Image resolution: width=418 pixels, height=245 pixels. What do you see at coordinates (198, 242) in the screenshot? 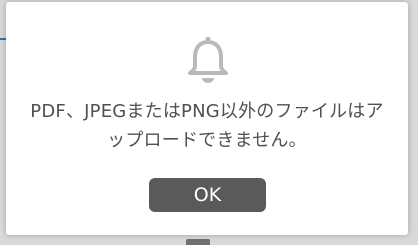
I see `underlying-page-element` at bounding box center [198, 242].